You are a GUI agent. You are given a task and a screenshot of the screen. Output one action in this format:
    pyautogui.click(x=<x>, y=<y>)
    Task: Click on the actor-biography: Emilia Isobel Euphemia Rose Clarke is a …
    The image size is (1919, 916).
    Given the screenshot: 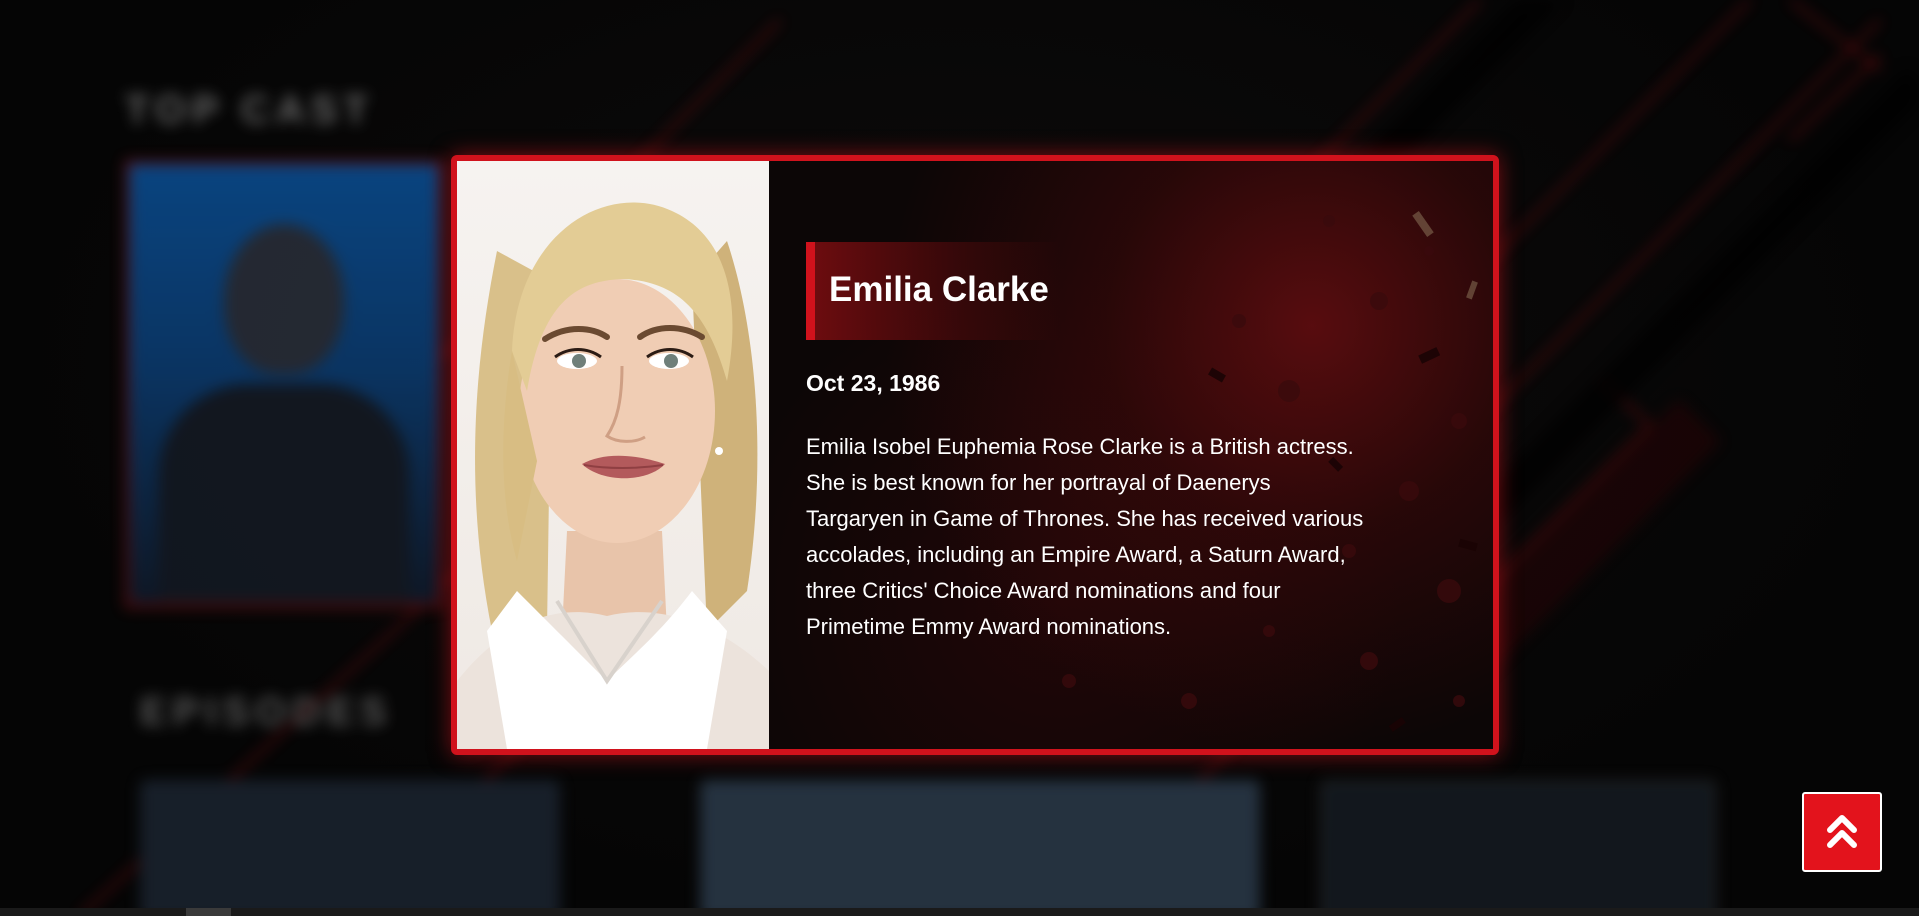 What is the action you would take?
    pyautogui.click(x=1085, y=536)
    